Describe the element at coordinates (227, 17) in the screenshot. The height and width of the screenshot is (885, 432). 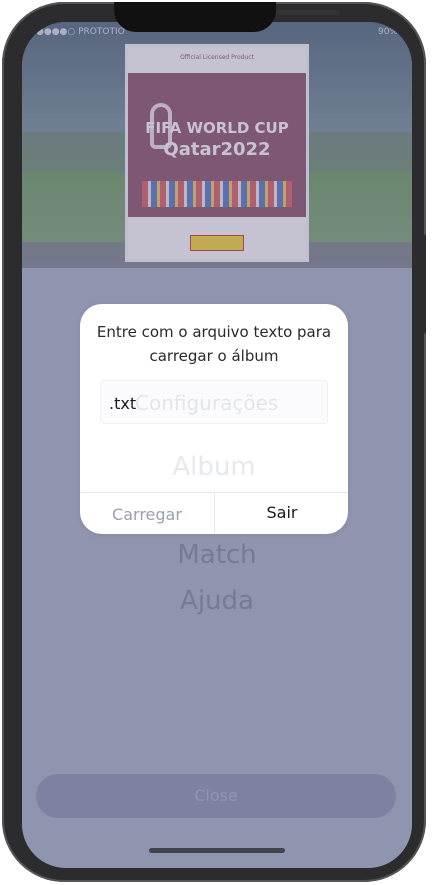
I see `notch` at that location.